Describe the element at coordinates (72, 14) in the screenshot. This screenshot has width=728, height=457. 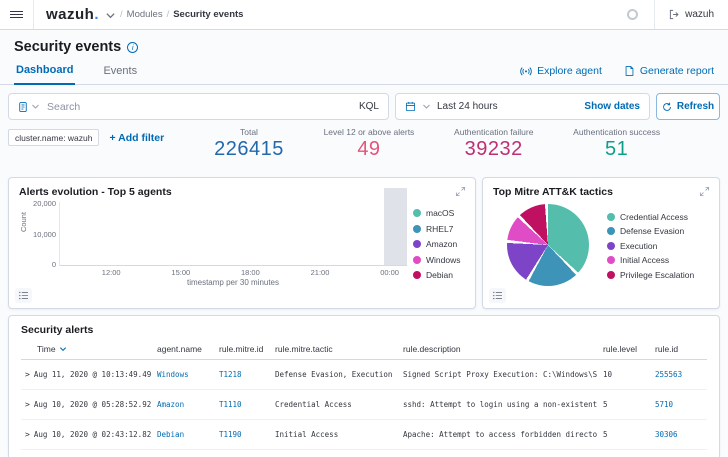
I see `wazuh-logo: wazuh.` at that location.